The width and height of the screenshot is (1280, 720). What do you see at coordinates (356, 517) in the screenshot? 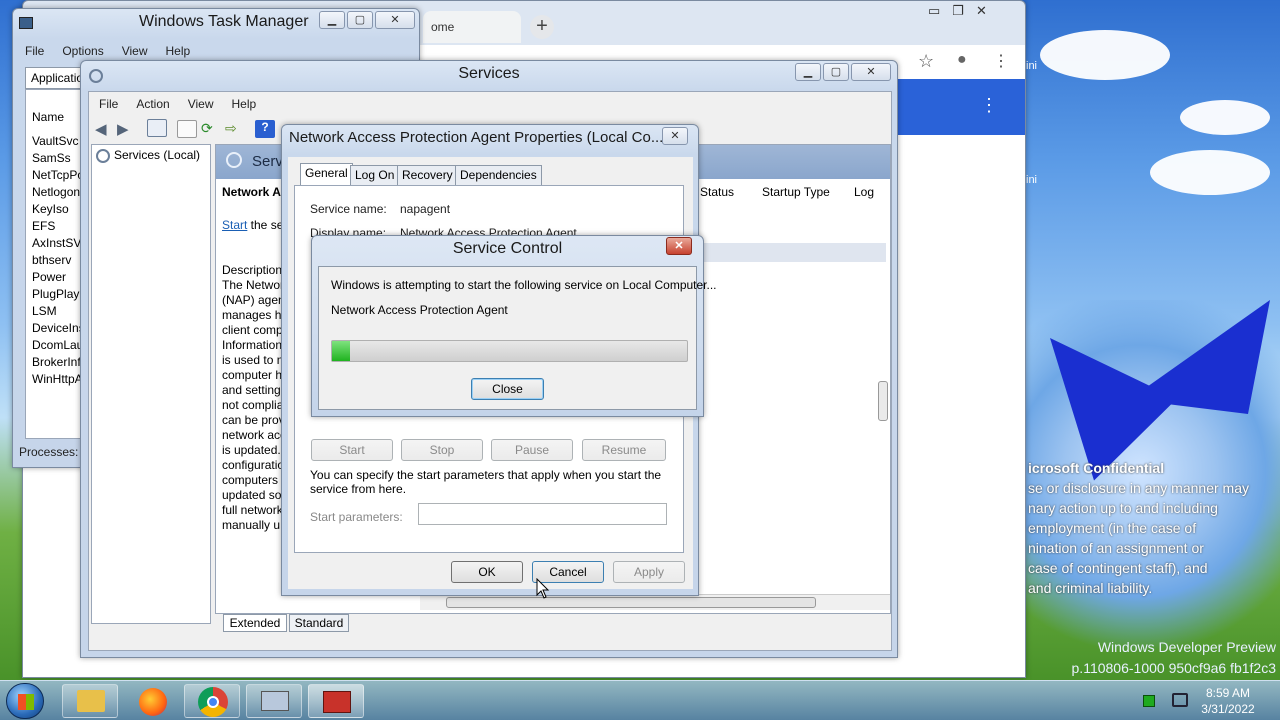
I see `start-params-label: Start parameters:` at bounding box center [356, 517].